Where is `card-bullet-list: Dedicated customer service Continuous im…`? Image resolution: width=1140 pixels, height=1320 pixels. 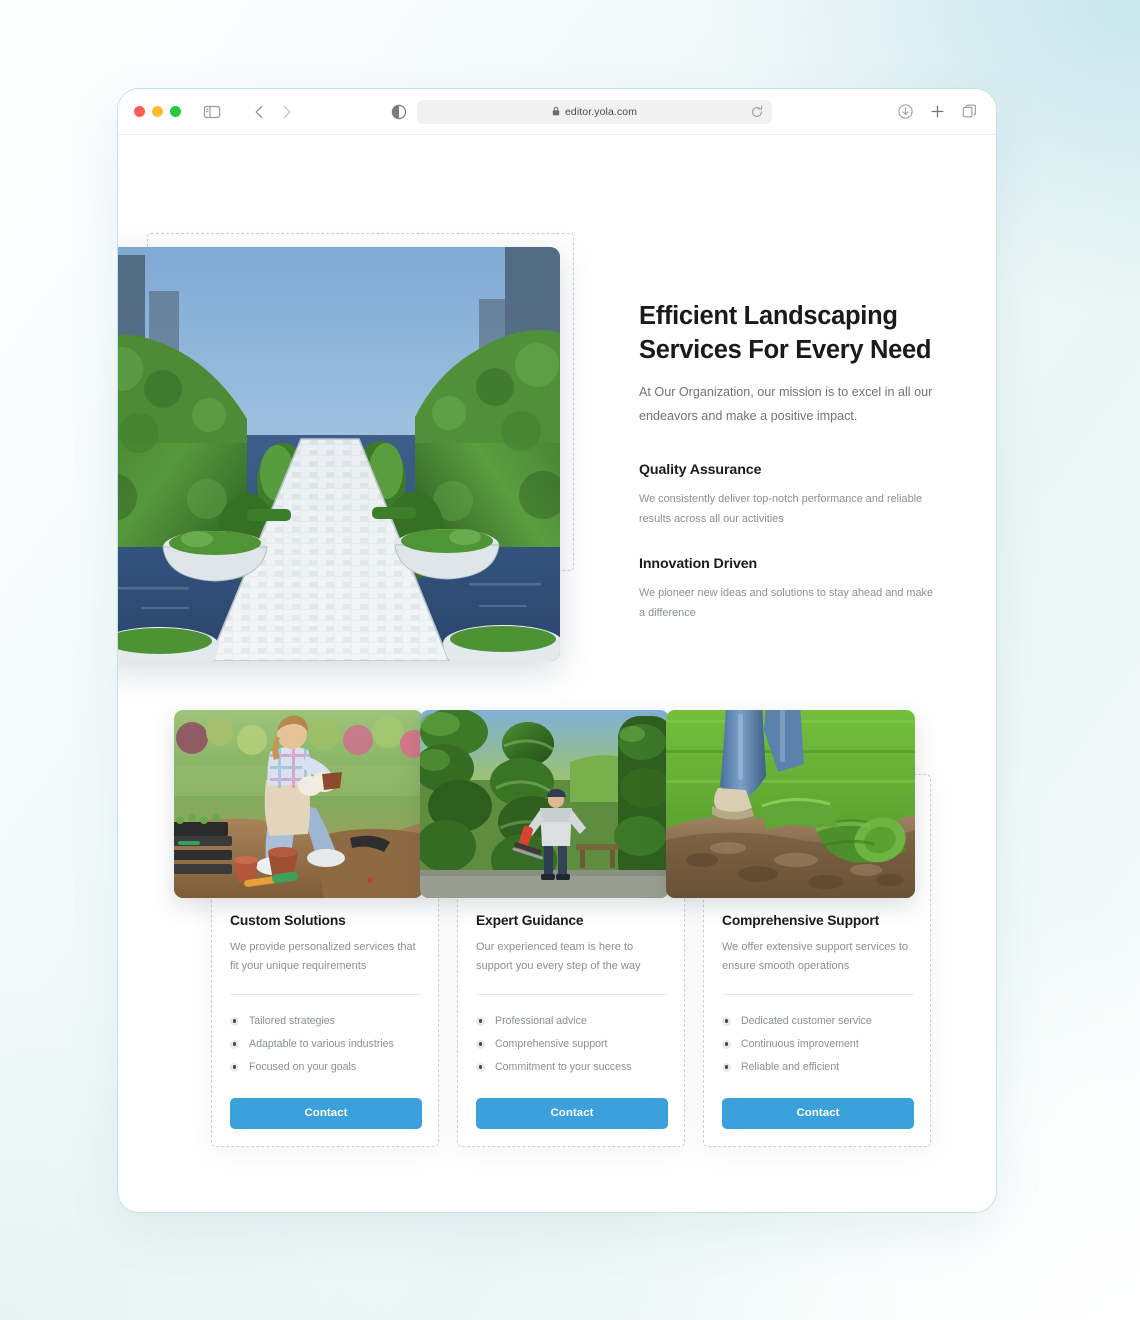
card-bullet-list: Dedicated customer service Continuous im… is located at coordinates (818, 1044).